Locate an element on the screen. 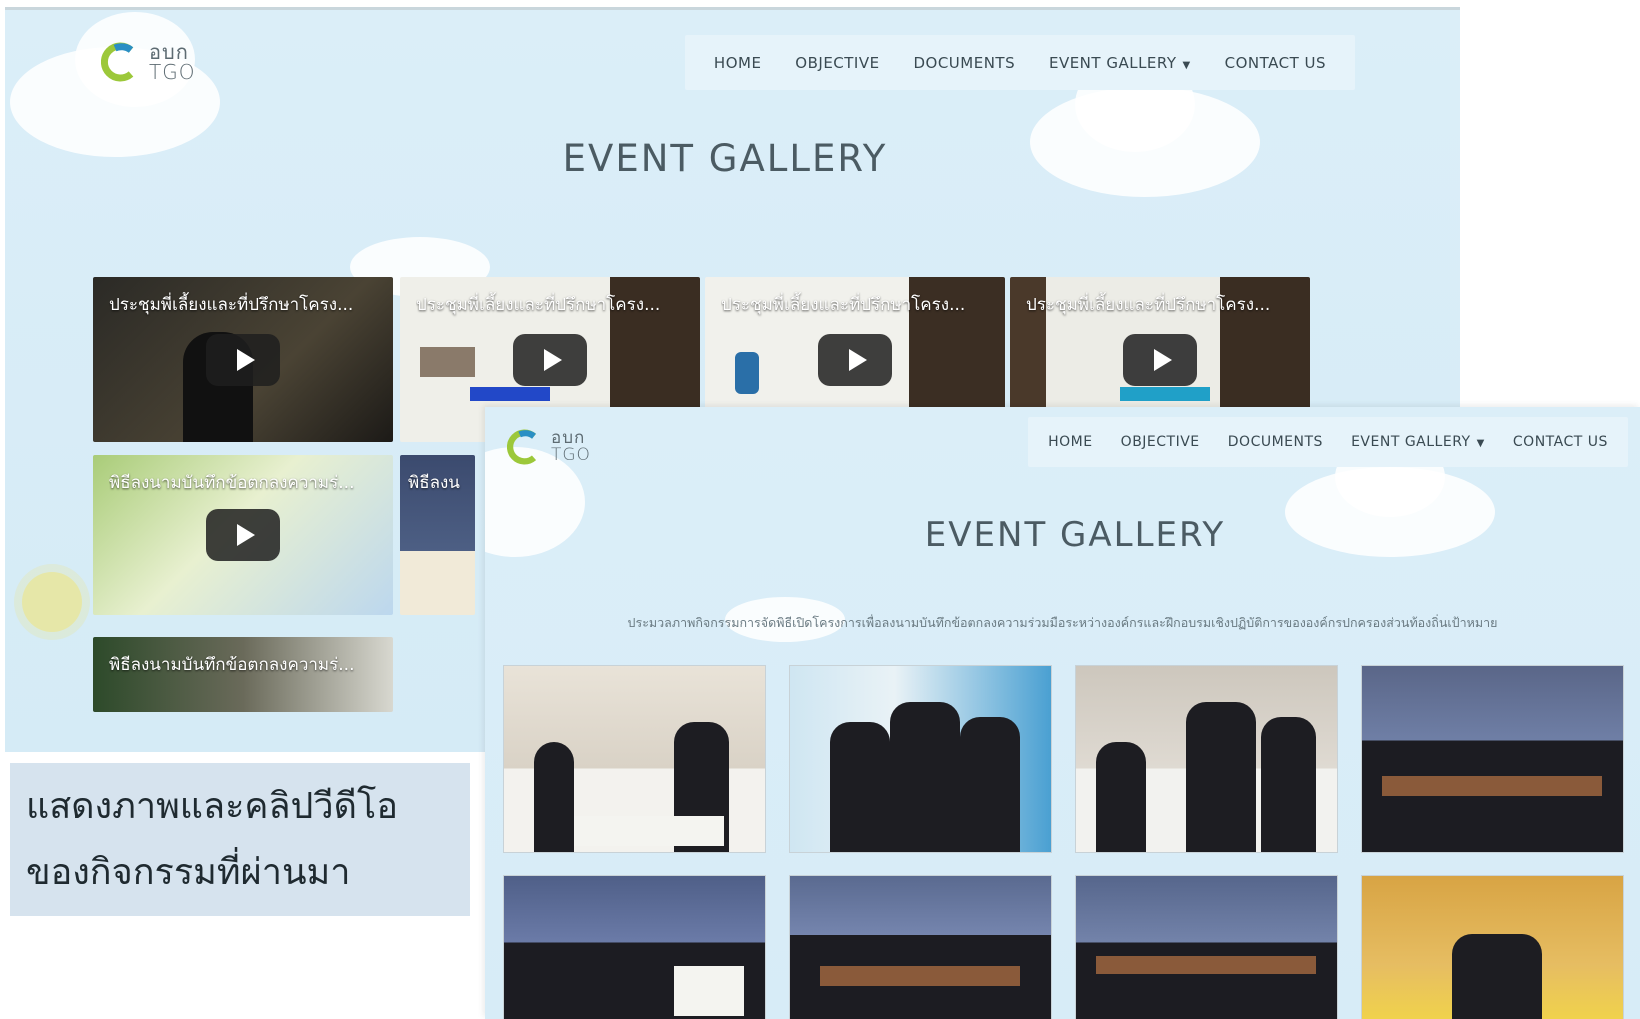  photo-document is located at coordinates (649, 831).